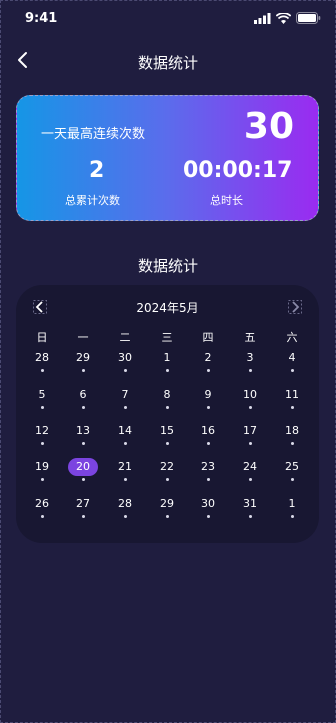 The image size is (336, 723). Describe the element at coordinates (268, 126) in the screenshot. I see `max-streak-value: 30` at that location.